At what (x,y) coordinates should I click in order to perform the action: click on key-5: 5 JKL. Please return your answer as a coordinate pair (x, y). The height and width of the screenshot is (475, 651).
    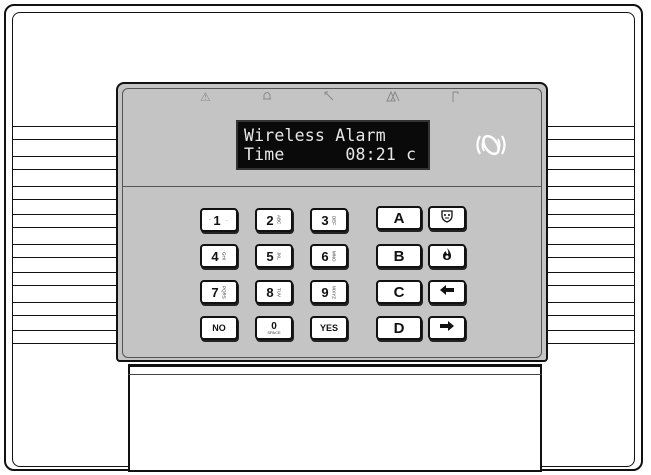
    Looking at the image, I should click on (274, 256).